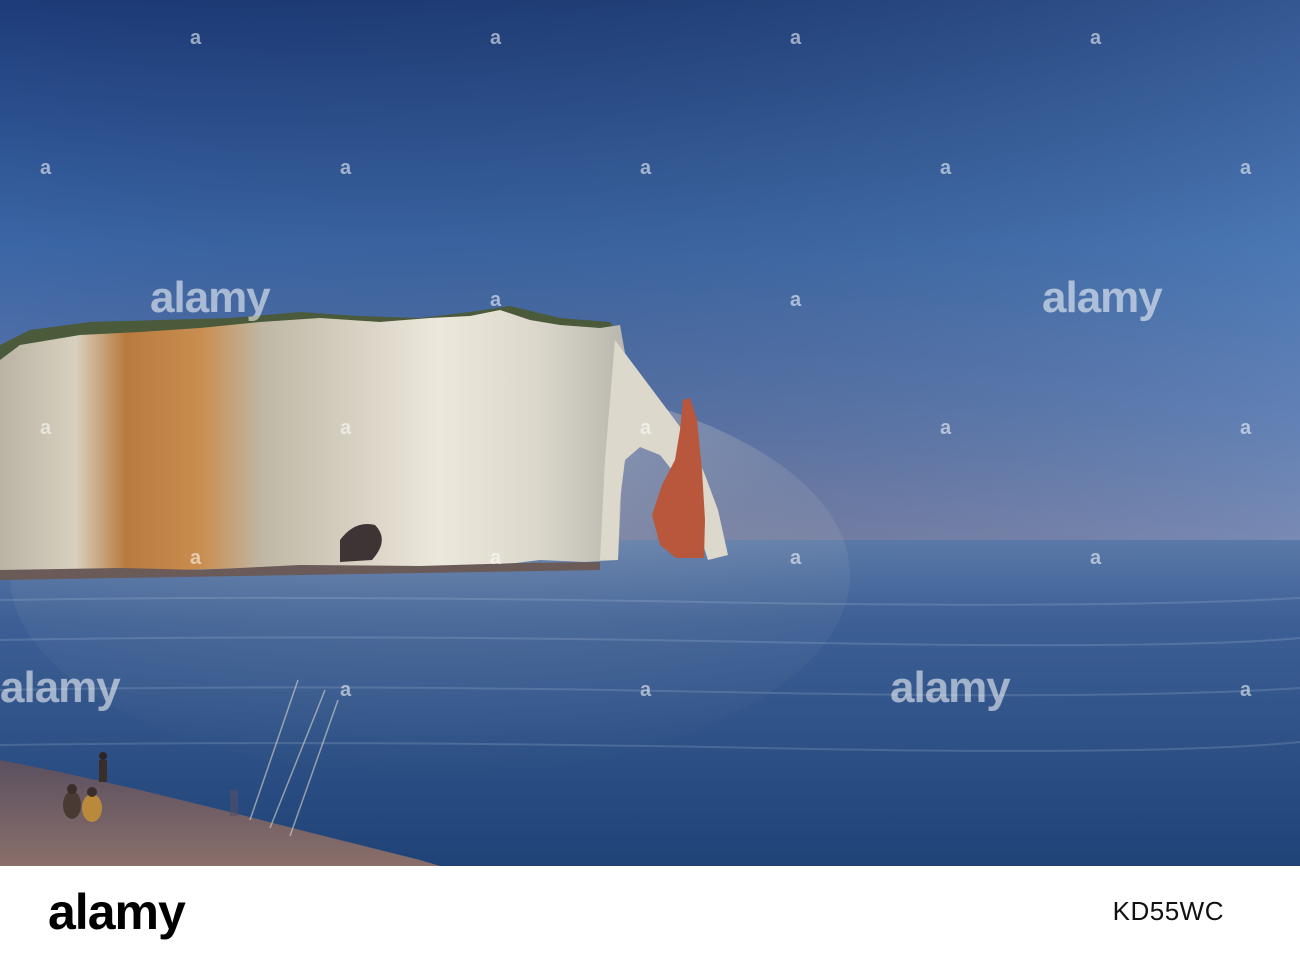 The image size is (1300, 956). Describe the element at coordinates (1168, 911) in the screenshot. I see `image-code: KD55WC` at that location.